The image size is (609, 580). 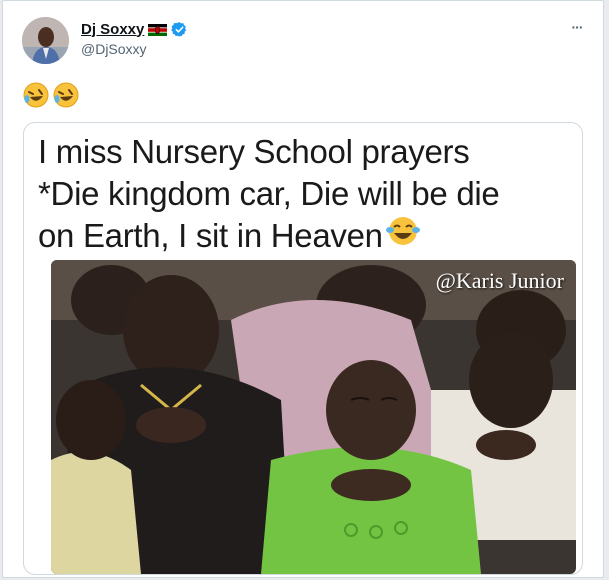 I want to click on tears-of-joy-emoji-icon, so click(x=403, y=236).